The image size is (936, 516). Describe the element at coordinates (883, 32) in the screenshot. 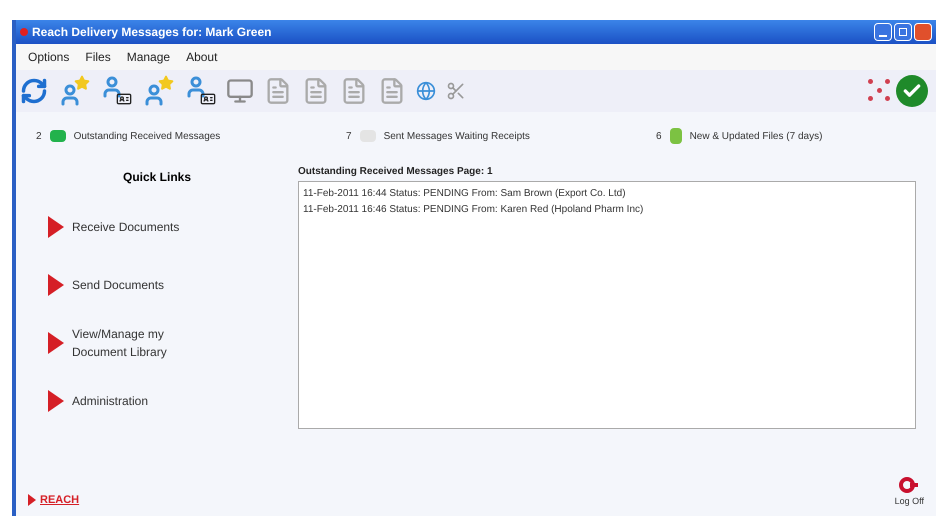

I see `minimize-button` at that location.